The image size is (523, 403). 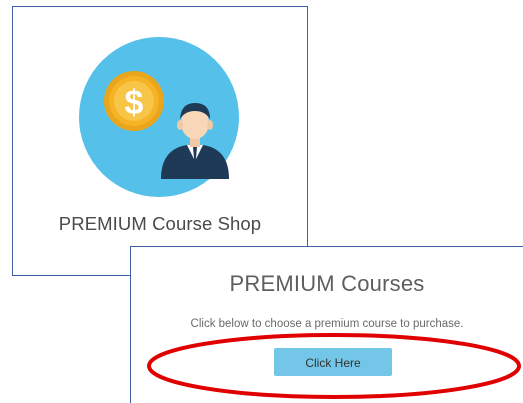 I want to click on click-here-button: Click Here, so click(x=333, y=362).